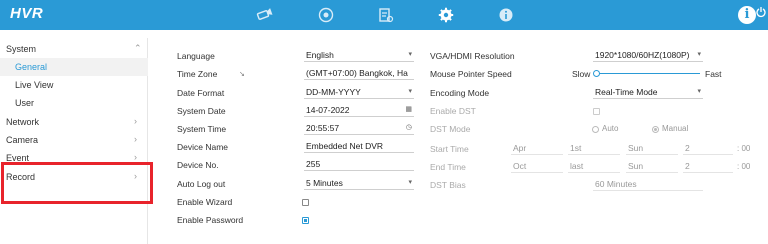 This screenshot has height=244, width=768. What do you see at coordinates (197, 74) in the screenshot?
I see `timezone-label: Time Zone` at bounding box center [197, 74].